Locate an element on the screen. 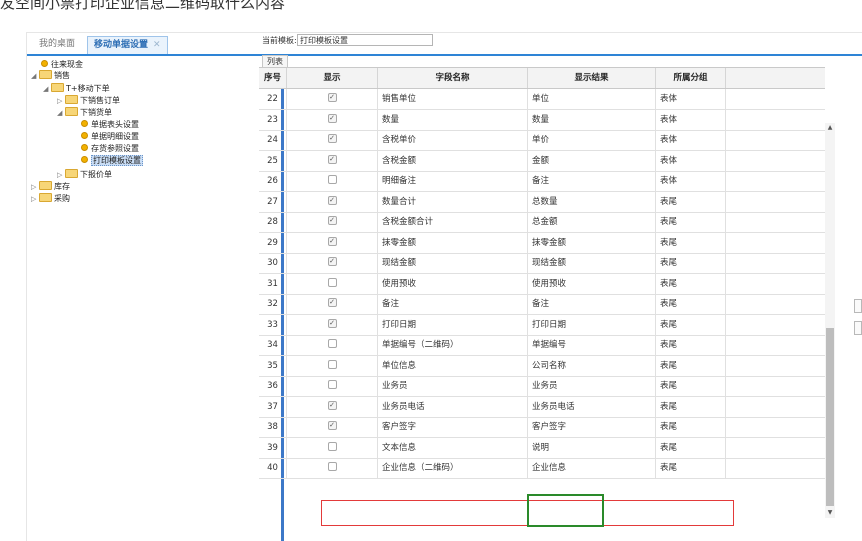 The image size is (862, 541). display-result-cell: 总数量 is located at coordinates (592, 201).